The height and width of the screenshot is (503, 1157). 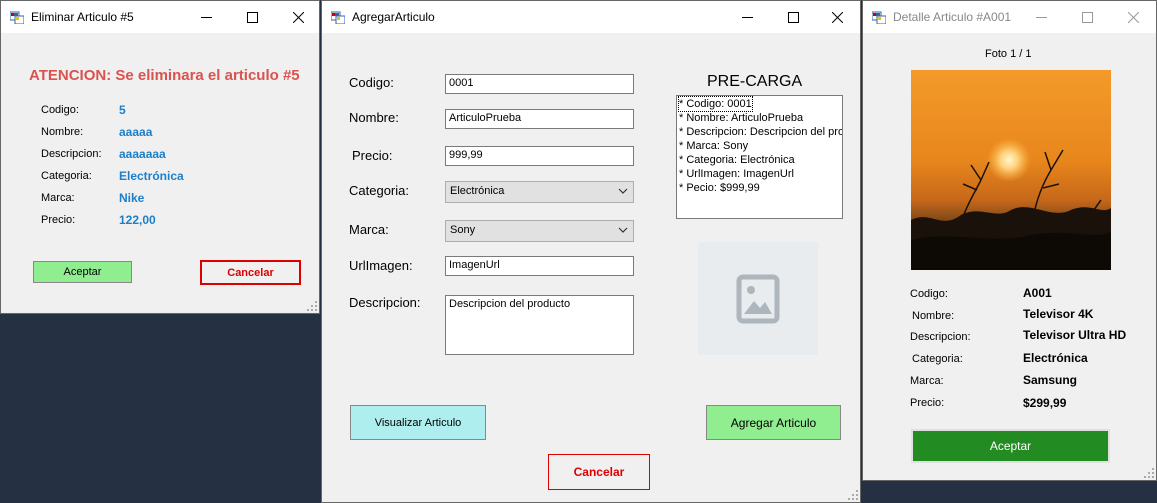 What do you see at coordinates (755, 81) in the screenshot?
I see `precarga-title: PRE-CARGA` at bounding box center [755, 81].